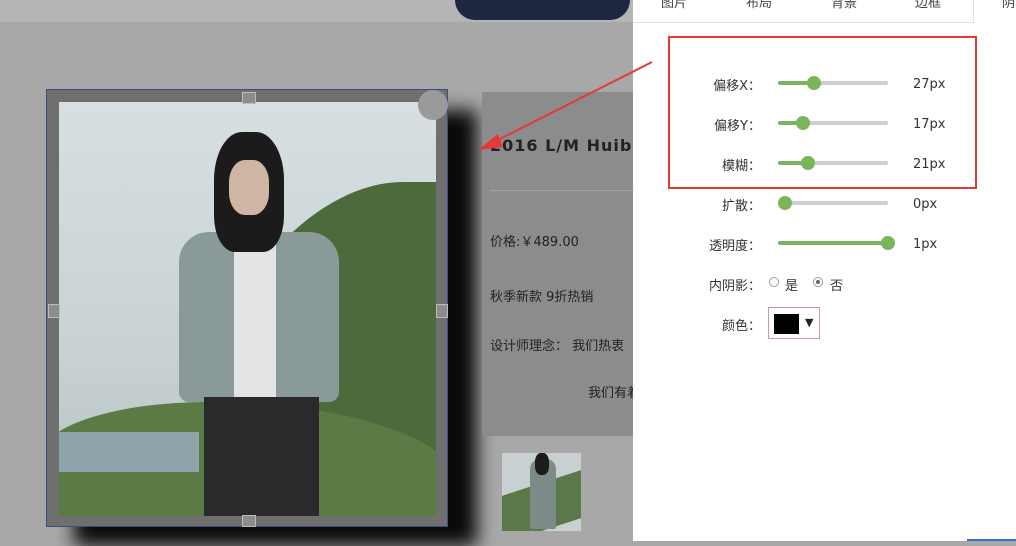 This screenshot has width=1016, height=546. What do you see at coordinates (925, 204) in the screenshot?
I see `spread-value: 0px` at bounding box center [925, 204].